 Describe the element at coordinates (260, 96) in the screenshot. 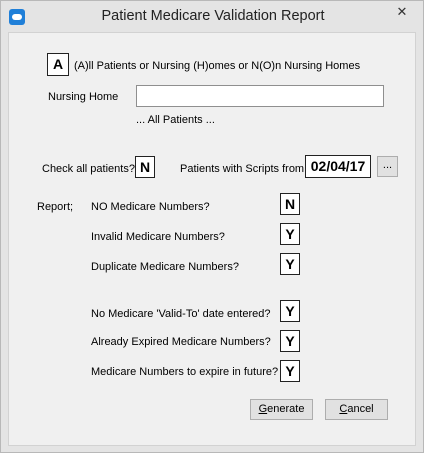

I see `nursing-home-input` at that location.